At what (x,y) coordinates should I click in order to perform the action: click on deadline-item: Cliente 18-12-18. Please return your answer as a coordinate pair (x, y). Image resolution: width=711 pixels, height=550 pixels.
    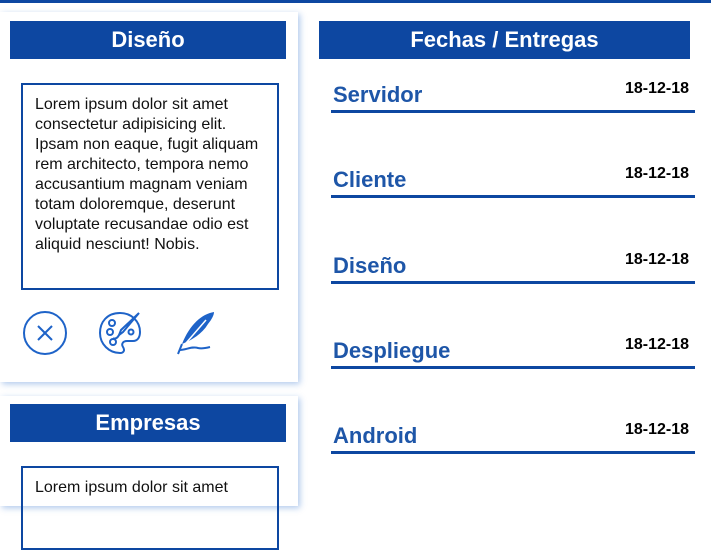
    Looking at the image, I should click on (513, 181).